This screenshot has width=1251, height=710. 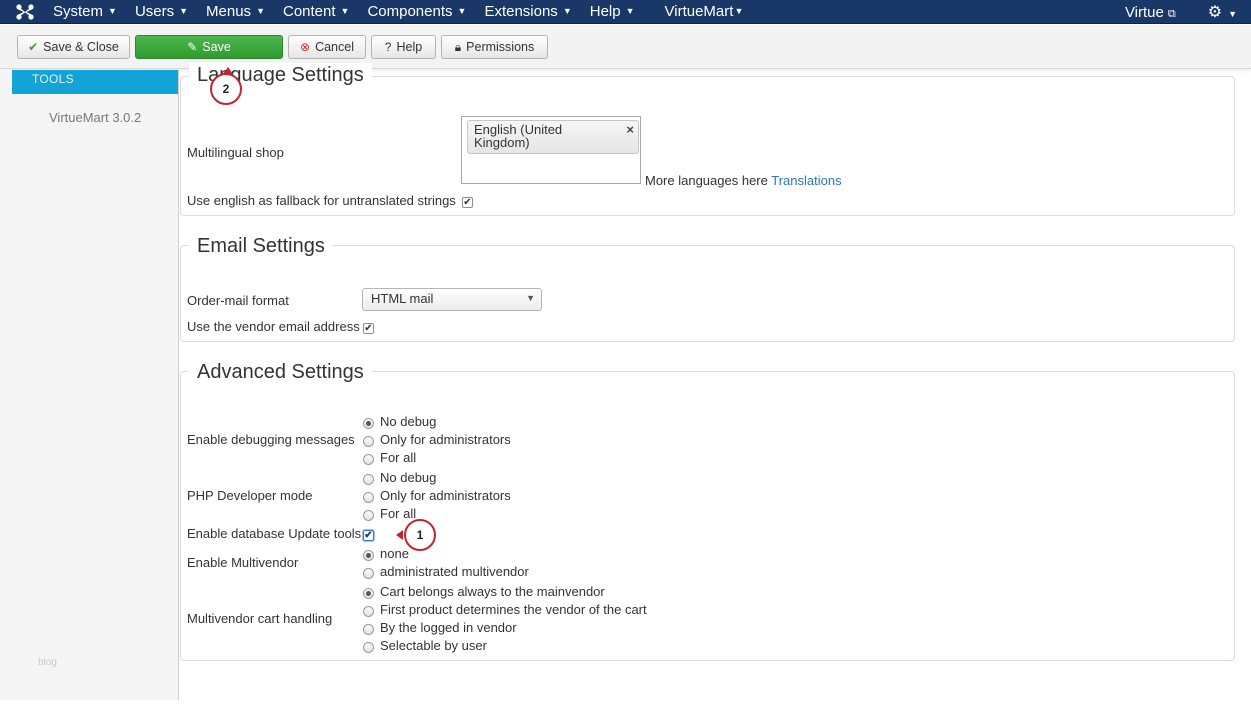 I want to click on joomla-logo-icon, so click(x=25, y=12).